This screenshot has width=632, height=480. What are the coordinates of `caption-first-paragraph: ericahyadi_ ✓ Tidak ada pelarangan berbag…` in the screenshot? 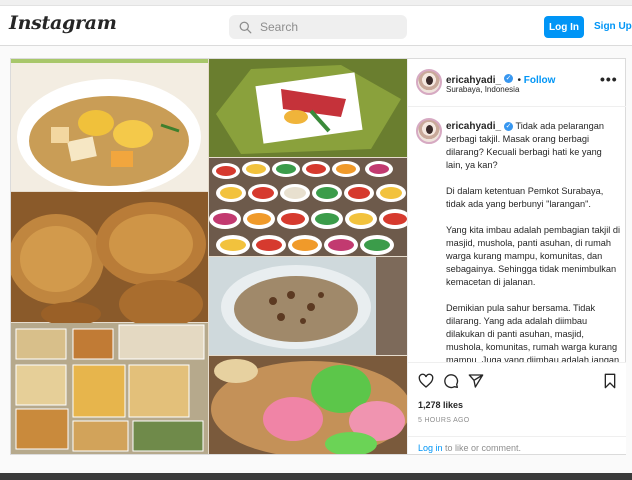 It's located at (533, 146).